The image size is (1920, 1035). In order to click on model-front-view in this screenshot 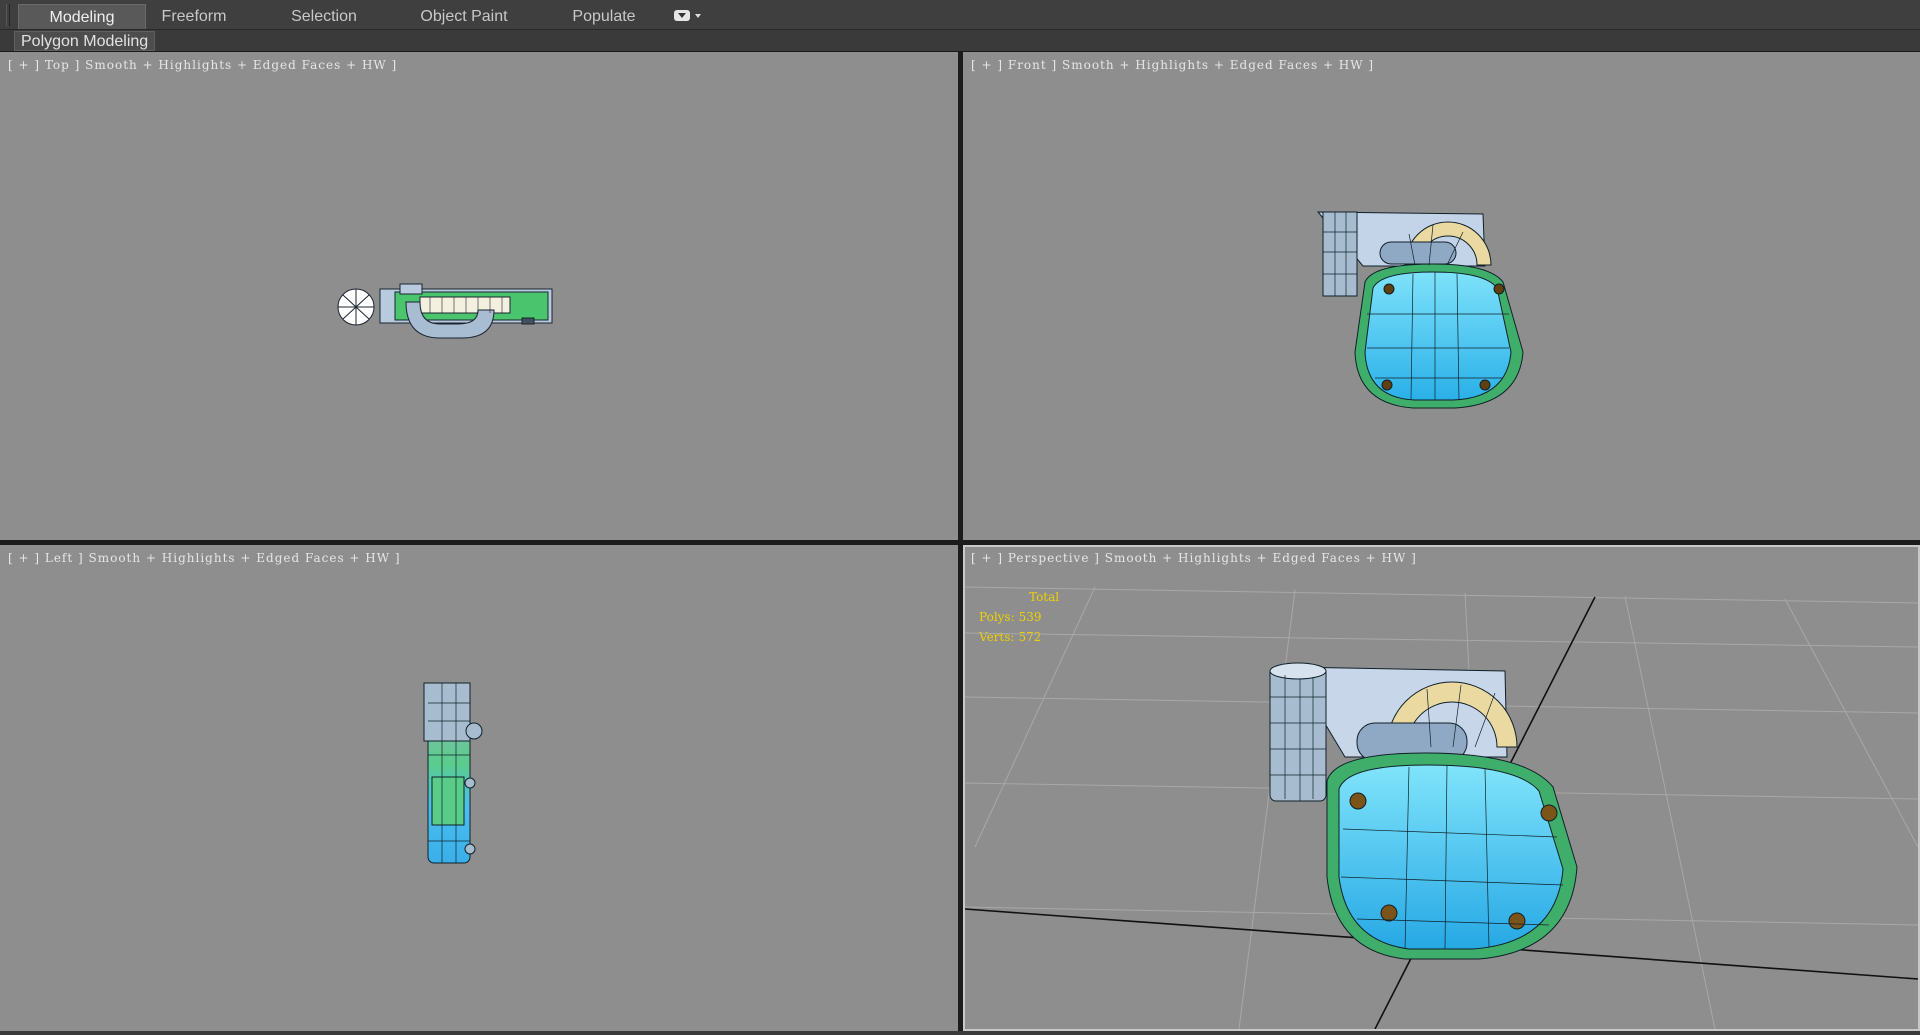, I will do `click(1420, 310)`.